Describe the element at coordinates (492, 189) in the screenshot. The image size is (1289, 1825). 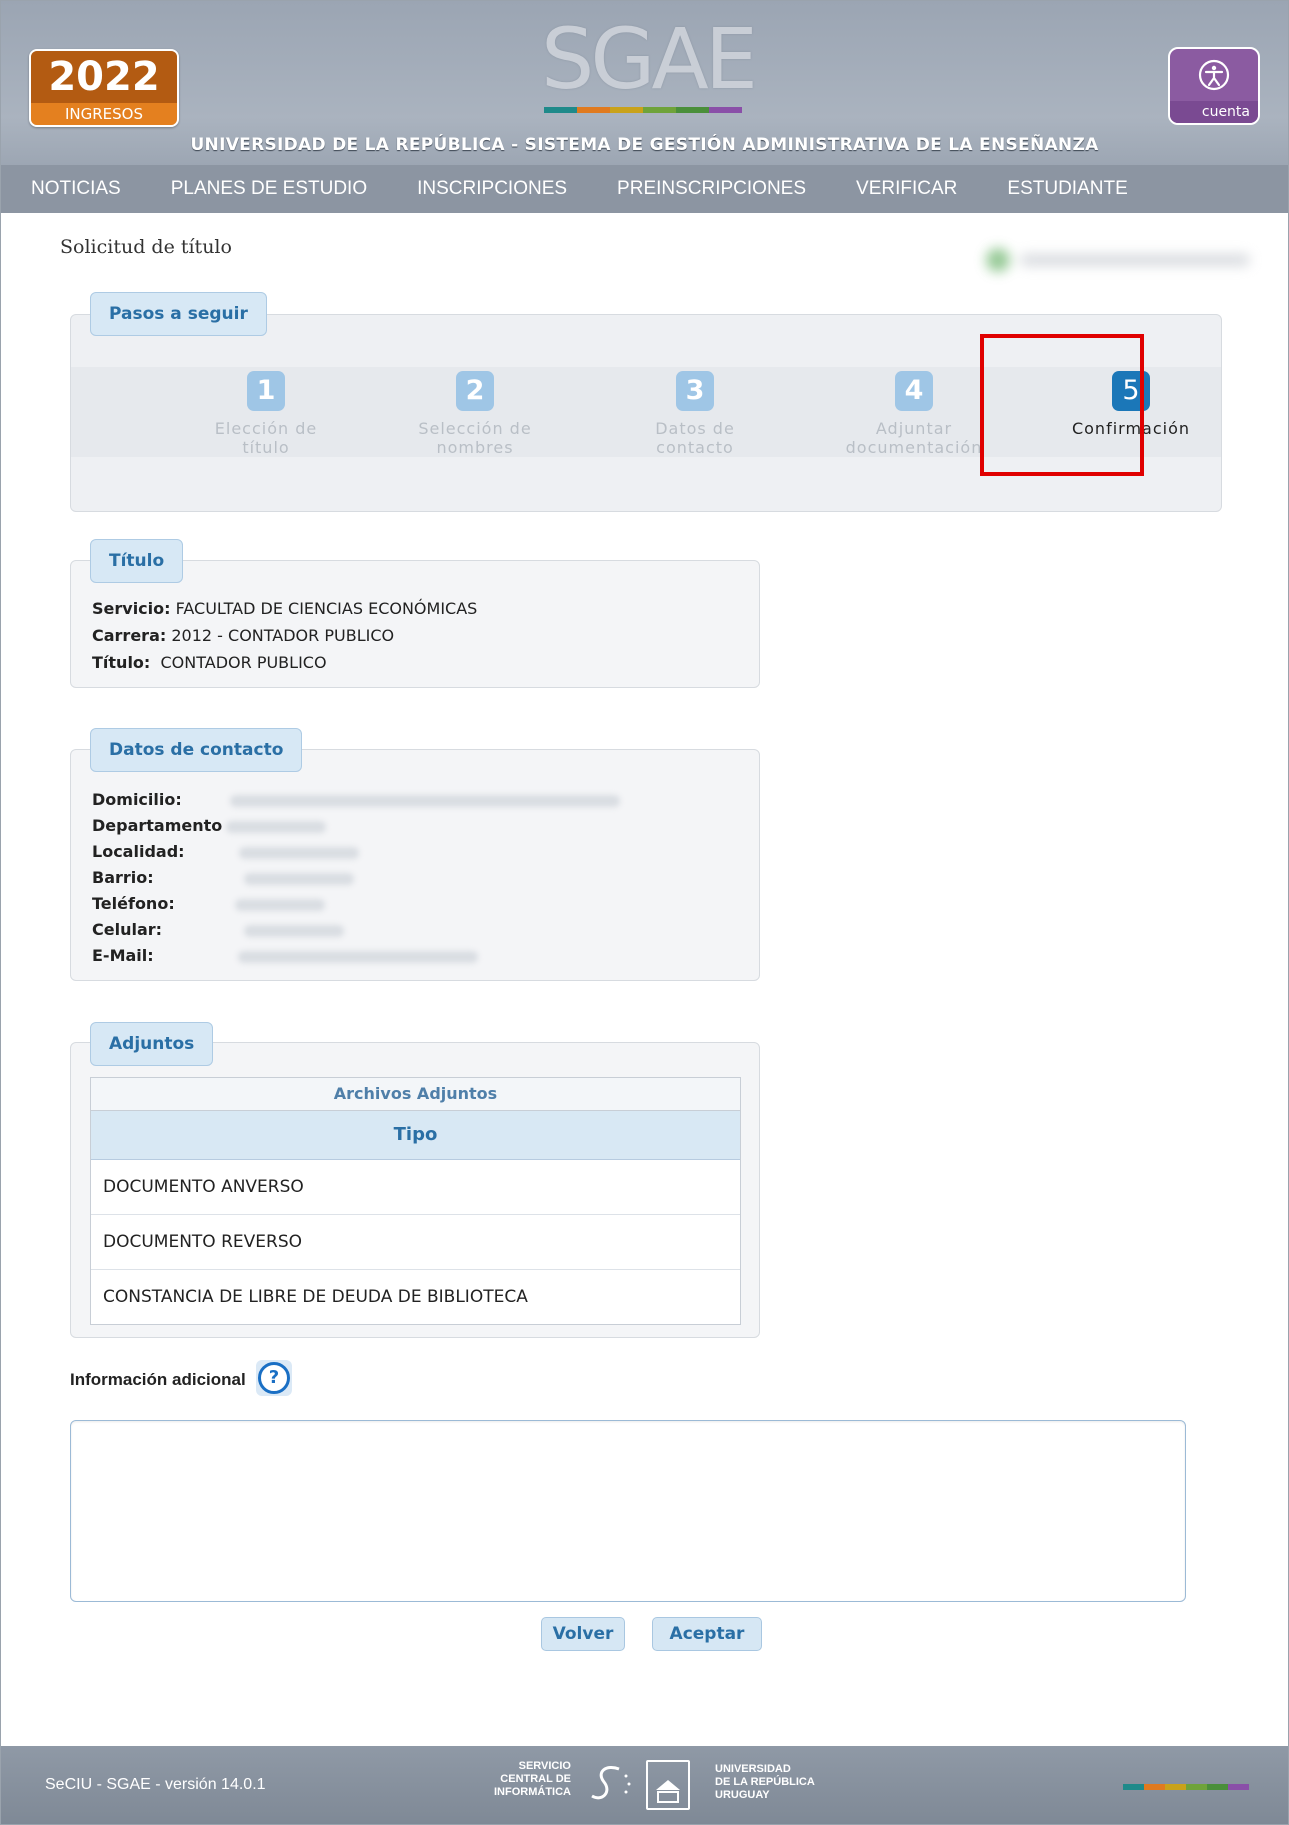
I see `nav-inscripciones: INSCRIPCIONES` at that location.